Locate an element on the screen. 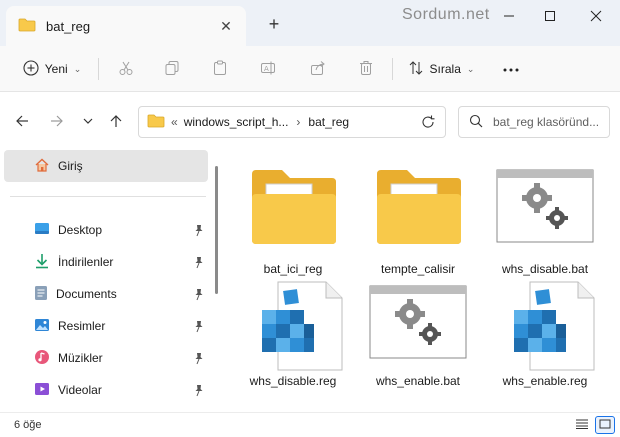 The height and width of the screenshot is (437, 620). maximize-button is located at coordinates (550, 16).